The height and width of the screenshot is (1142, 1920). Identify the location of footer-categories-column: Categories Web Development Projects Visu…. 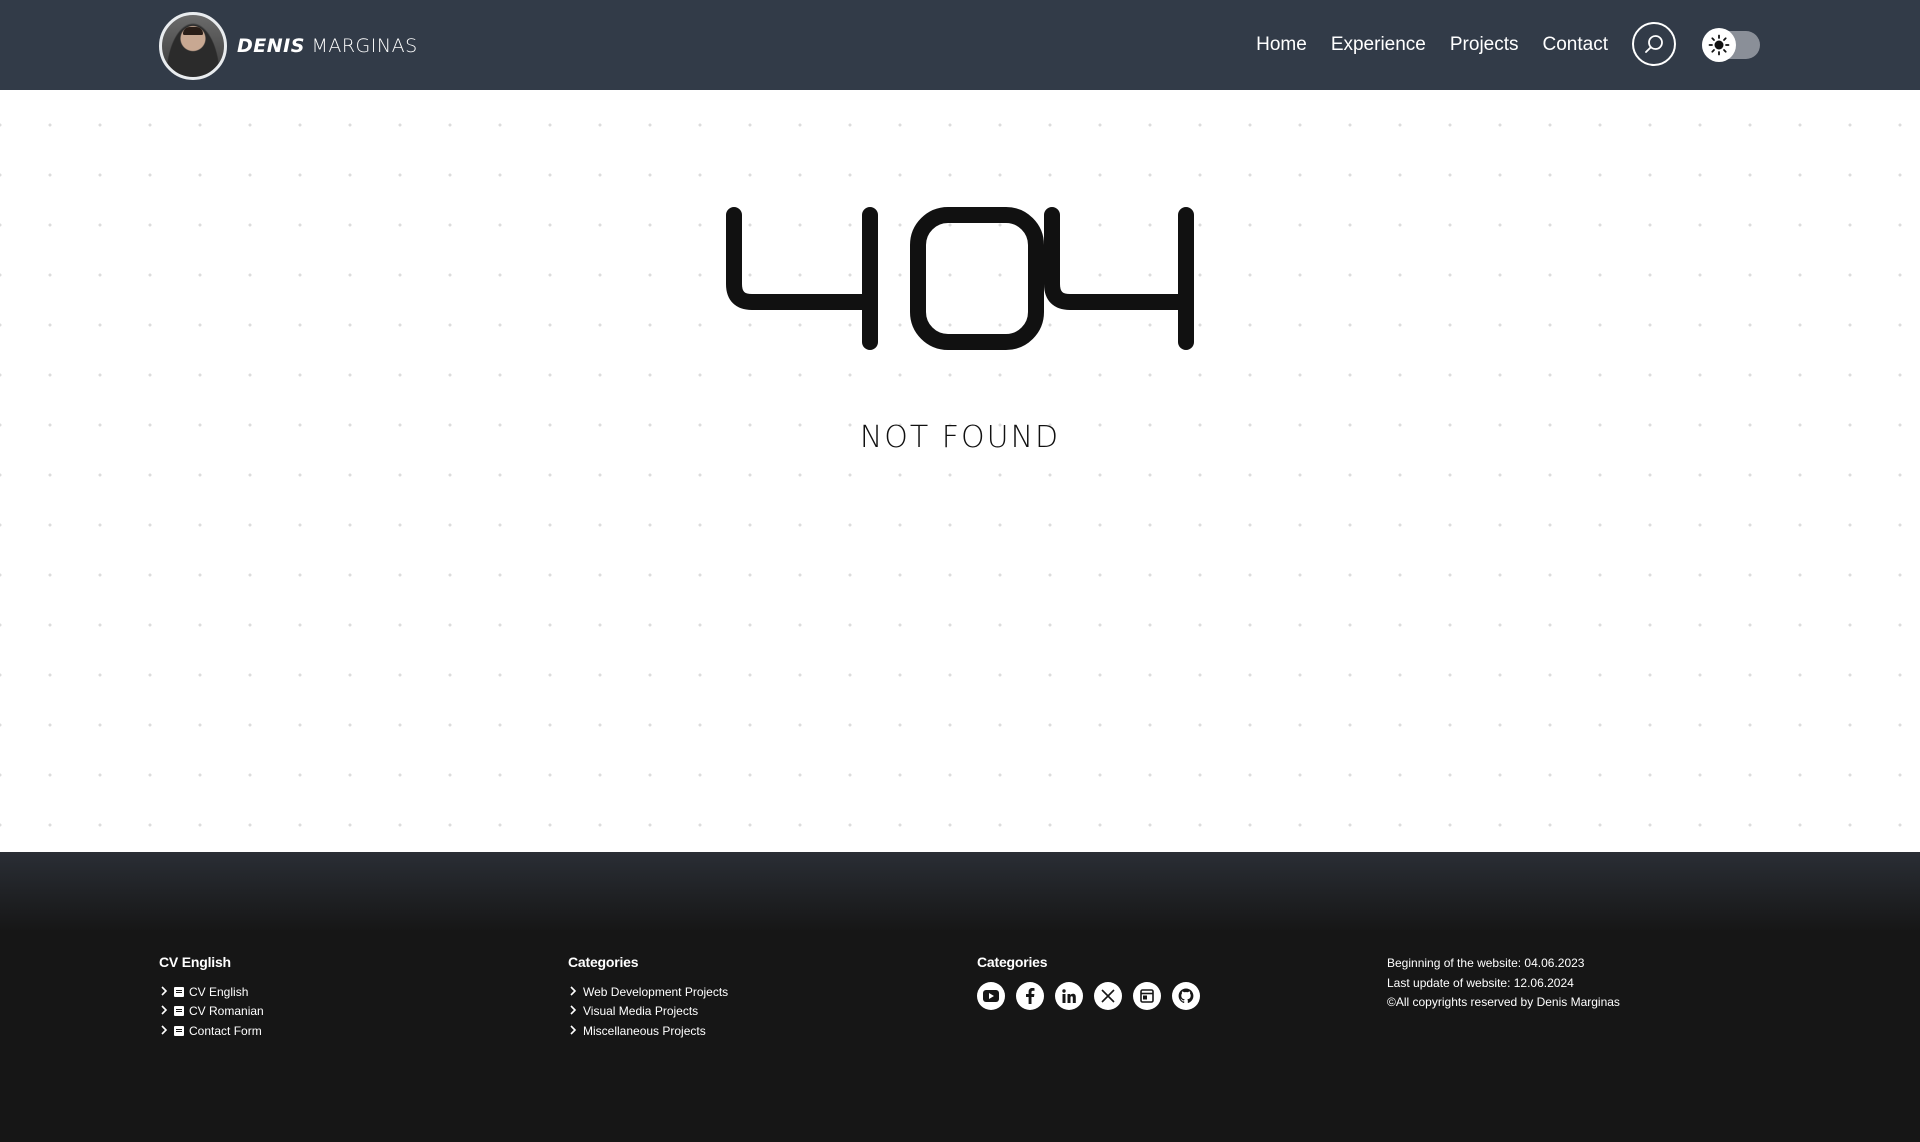
(648, 997).